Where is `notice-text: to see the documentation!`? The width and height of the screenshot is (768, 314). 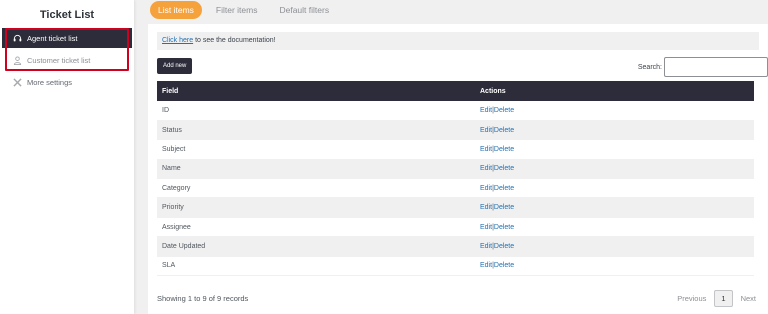
notice-text: to see the documentation! is located at coordinates (234, 40).